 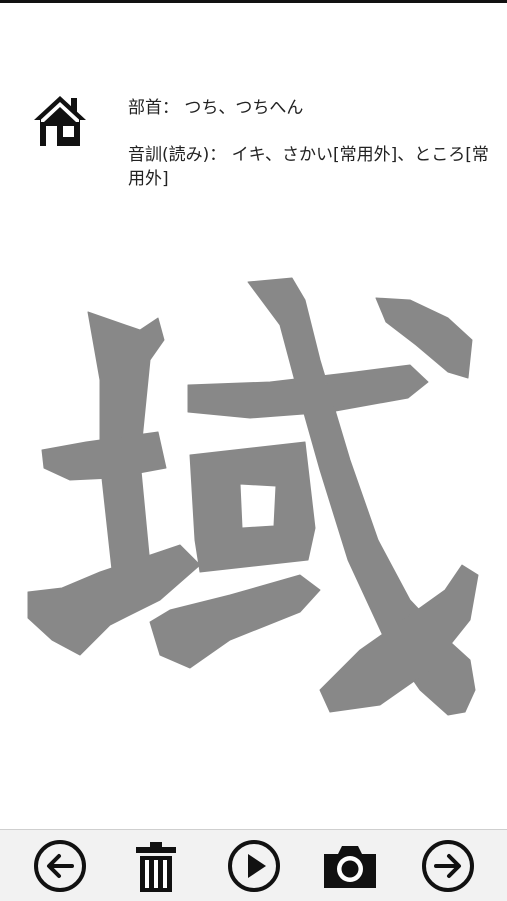 I want to click on home-button, so click(x=60, y=121).